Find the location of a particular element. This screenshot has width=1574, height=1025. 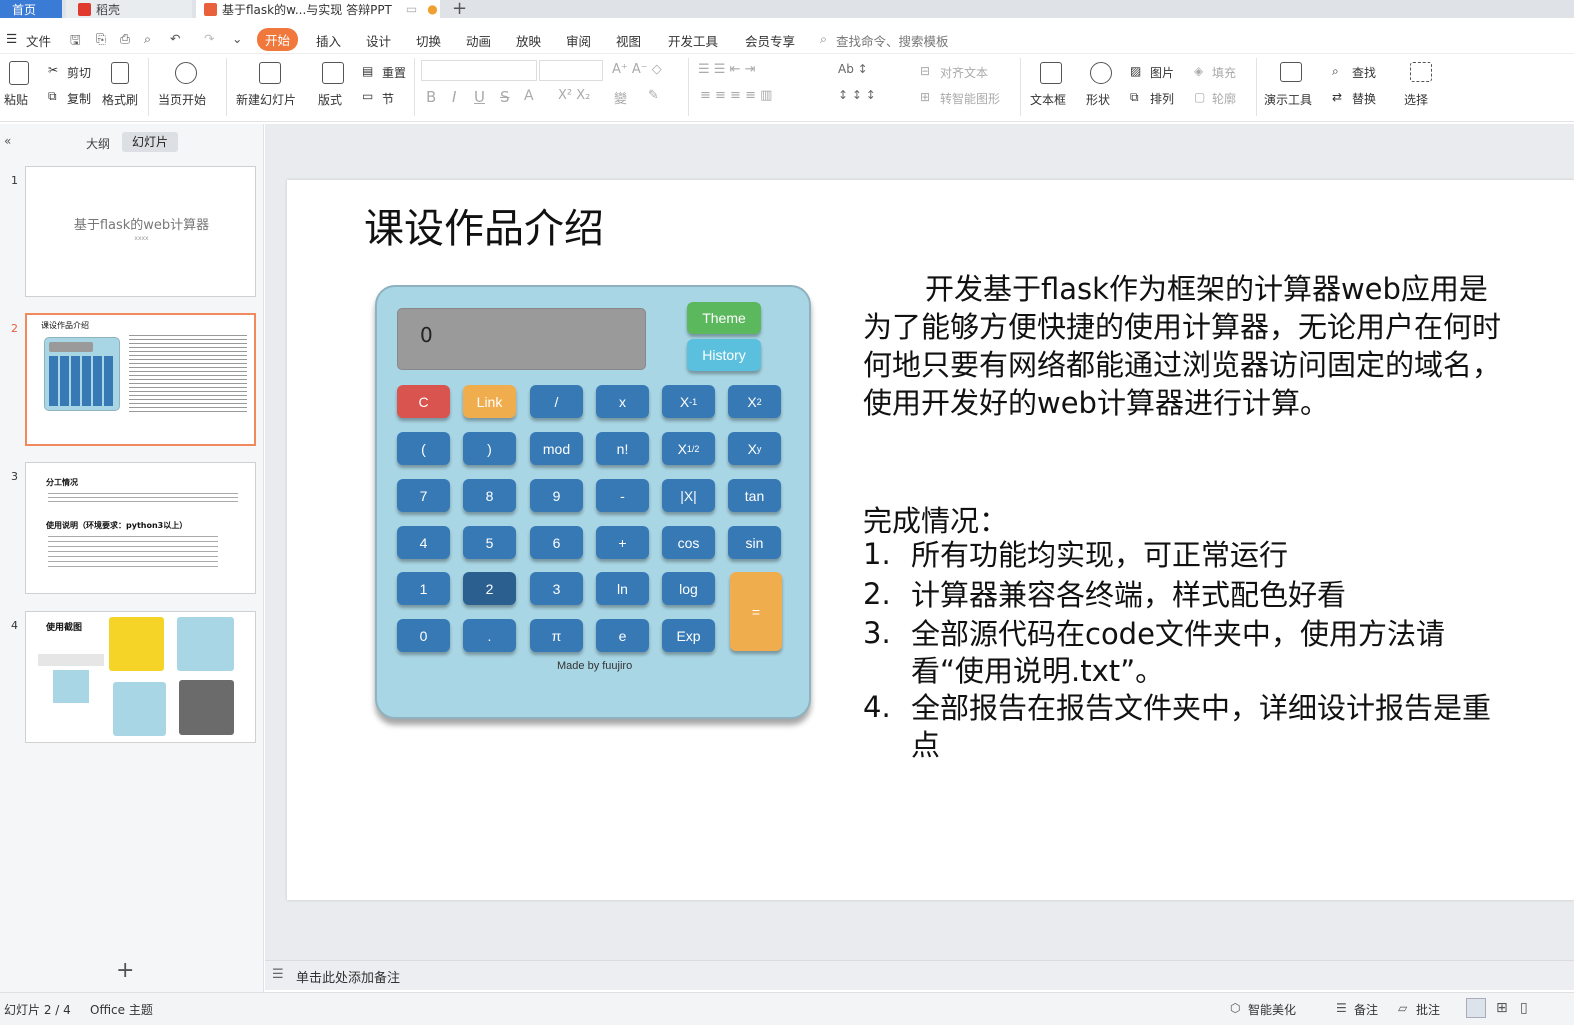

textbox-icon is located at coordinates (1051, 73).